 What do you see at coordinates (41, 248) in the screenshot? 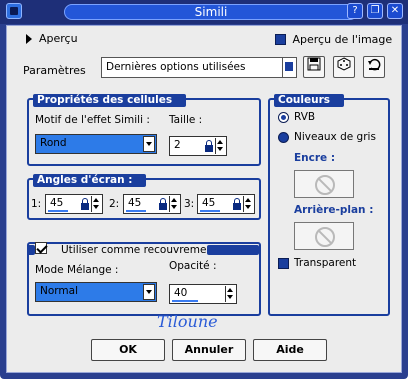
I see `overlay-checkbox` at bounding box center [41, 248].